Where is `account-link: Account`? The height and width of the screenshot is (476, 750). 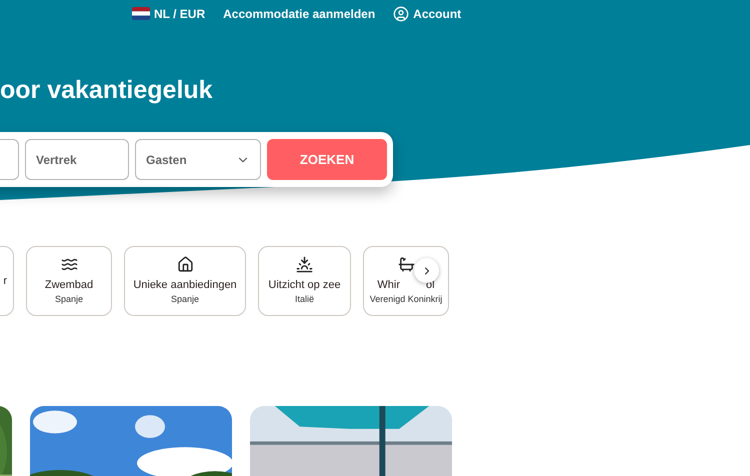
account-link: Account is located at coordinates (427, 13).